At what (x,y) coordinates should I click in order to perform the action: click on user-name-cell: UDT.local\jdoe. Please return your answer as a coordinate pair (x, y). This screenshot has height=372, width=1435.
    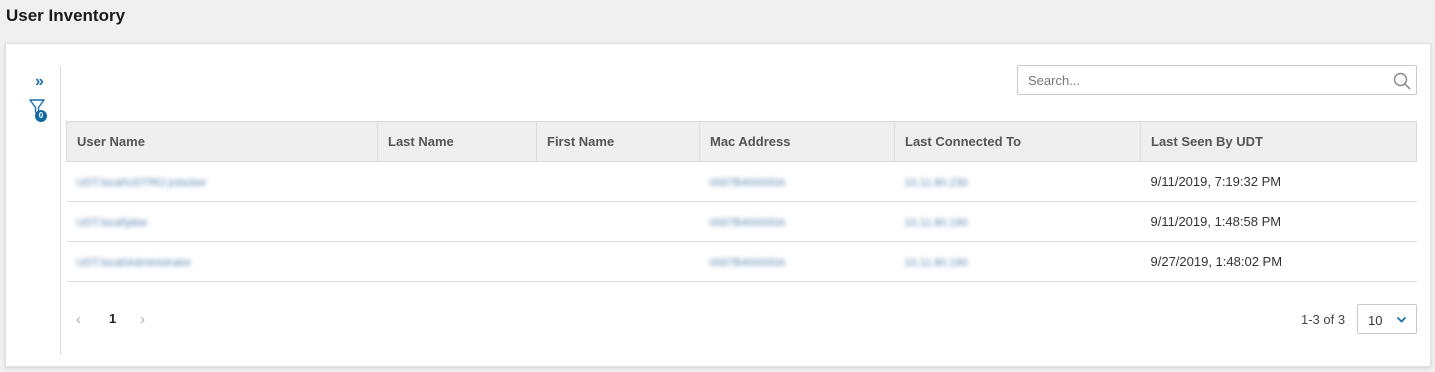
    Looking at the image, I should click on (112, 223).